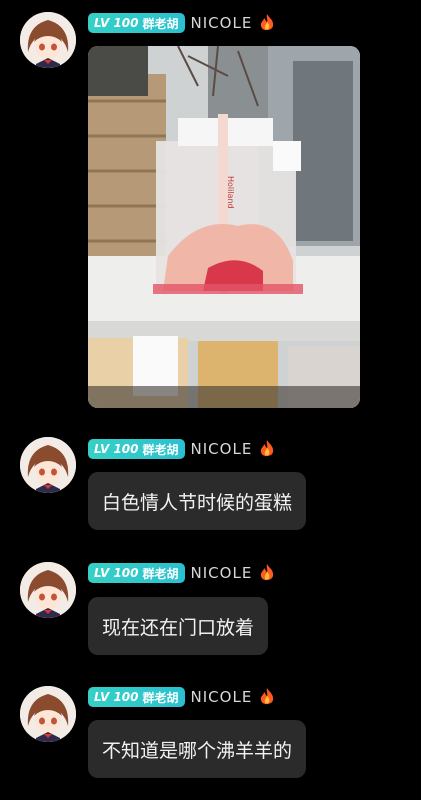  What do you see at coordinates (197, 501) in the screenshot?
I see `message-bubble: 白色情人节时候的蛋糕` at bounding box center [197, 501].